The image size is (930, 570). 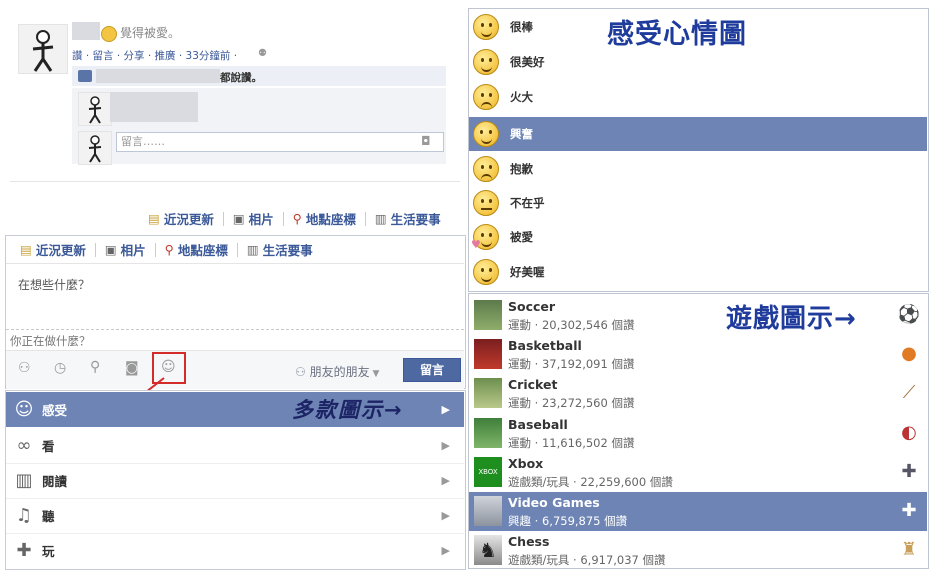 I want to click on cricket-bat-icon: ⟋, so click(x=909, y=392).